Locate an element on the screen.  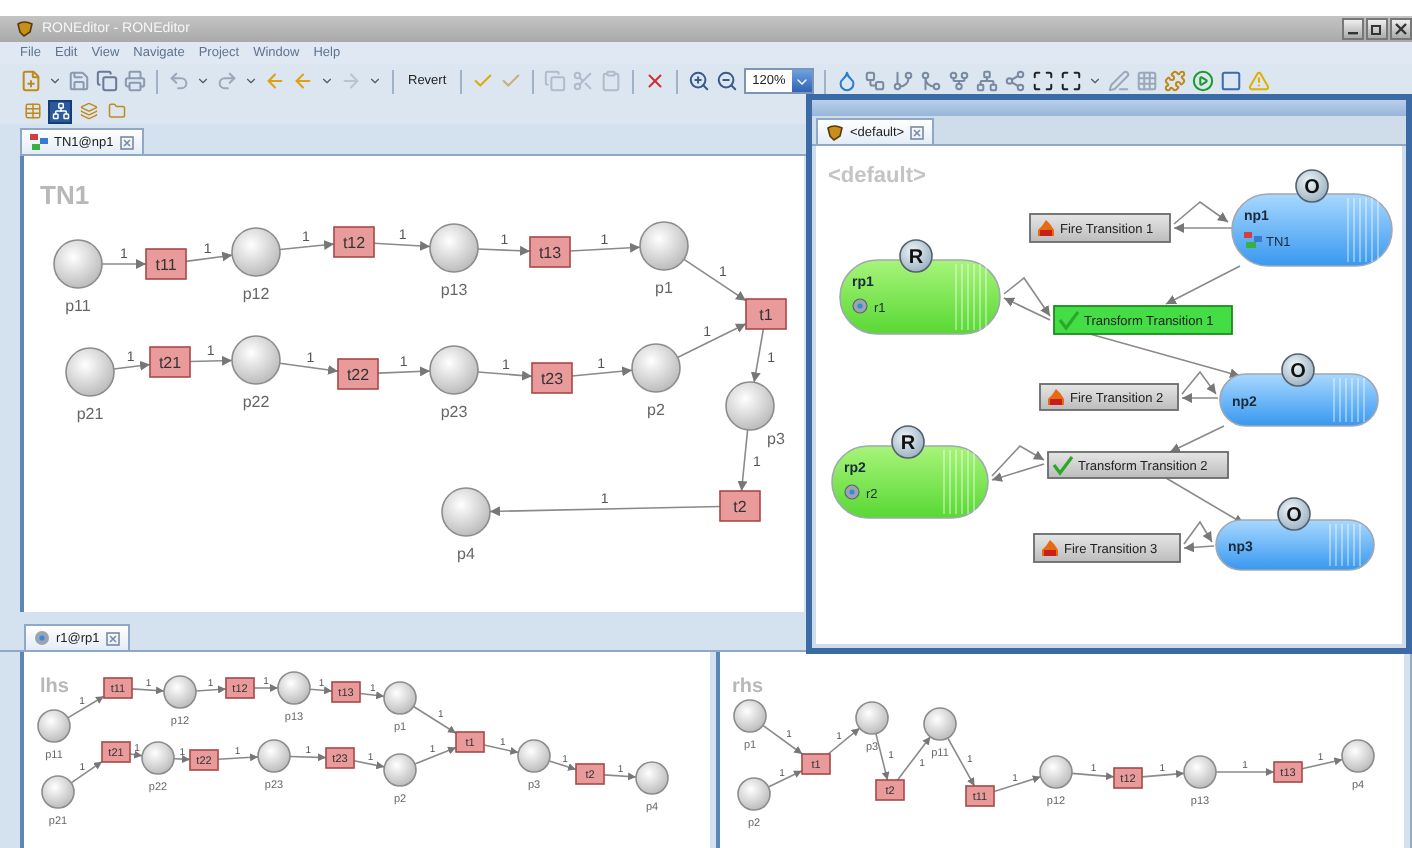
net-icon is located at coordinates (39, 142).